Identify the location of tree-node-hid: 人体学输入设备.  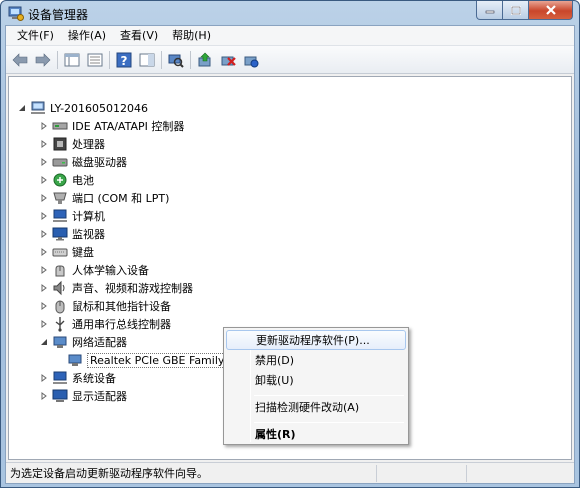
(94, 270).